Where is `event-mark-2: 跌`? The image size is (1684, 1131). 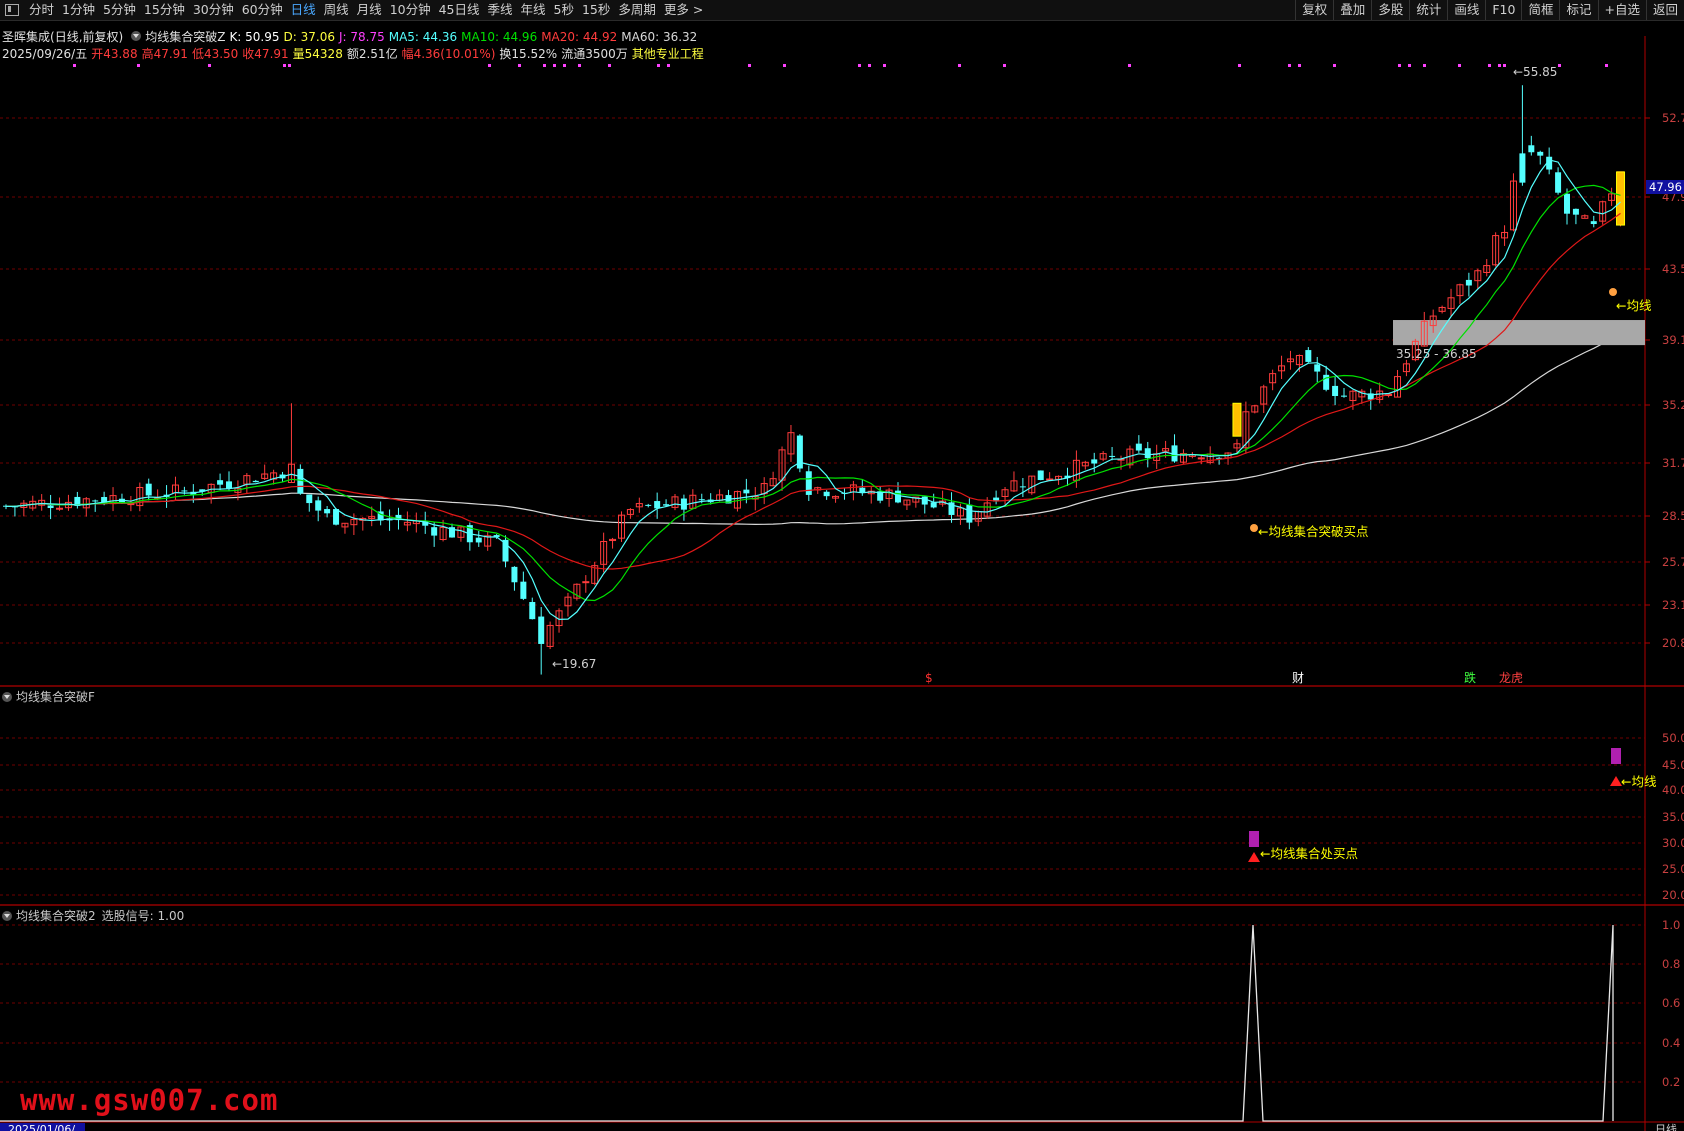 event-mark-2: 跌 is located at coordinates (1470, 677).